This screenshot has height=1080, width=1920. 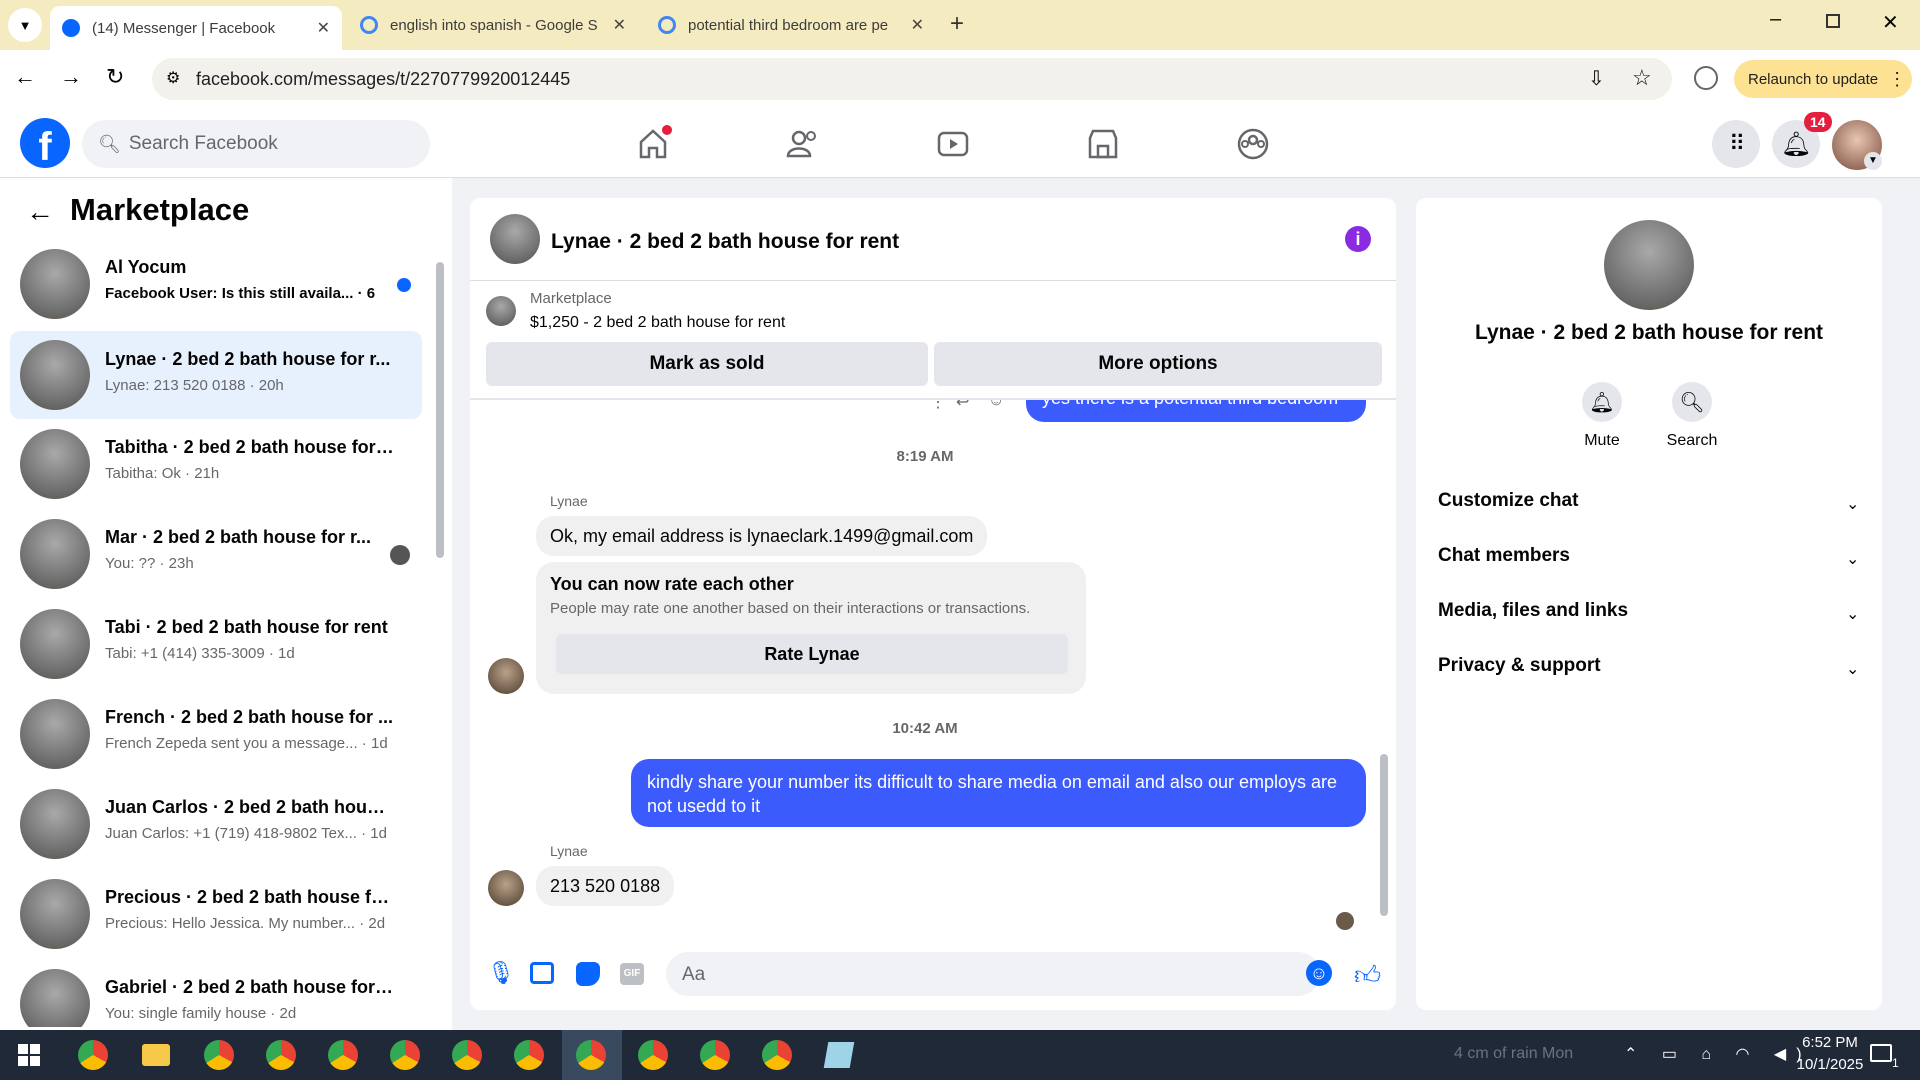 I want to click on chat-title: Lynae · 2 bed 2 bath house for rent, so click(x=725, y=242).